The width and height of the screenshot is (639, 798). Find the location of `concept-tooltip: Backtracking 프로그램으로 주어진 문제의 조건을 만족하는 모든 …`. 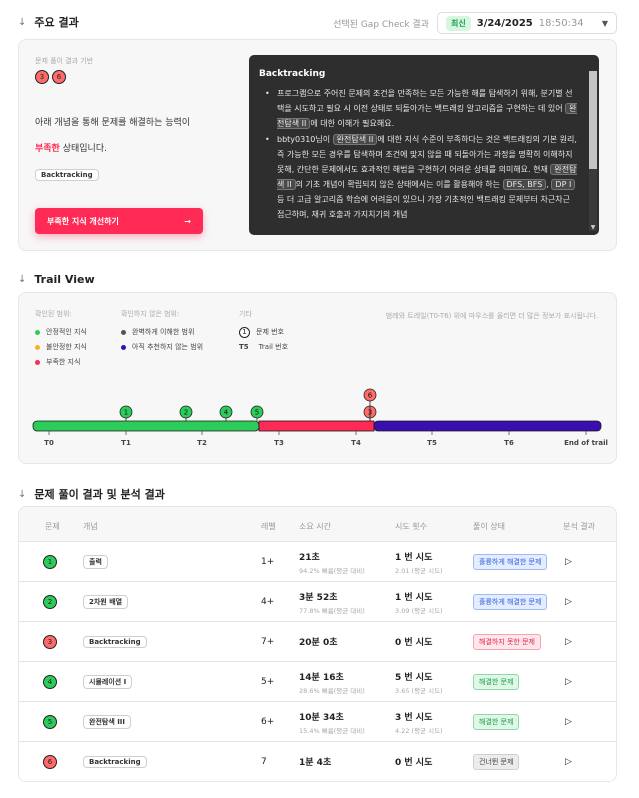

concept-tooltip: Backtracking 프로그램으로 주어진 문제의 조건을 만족하는 모든 … is located at coordinates (424, 145).